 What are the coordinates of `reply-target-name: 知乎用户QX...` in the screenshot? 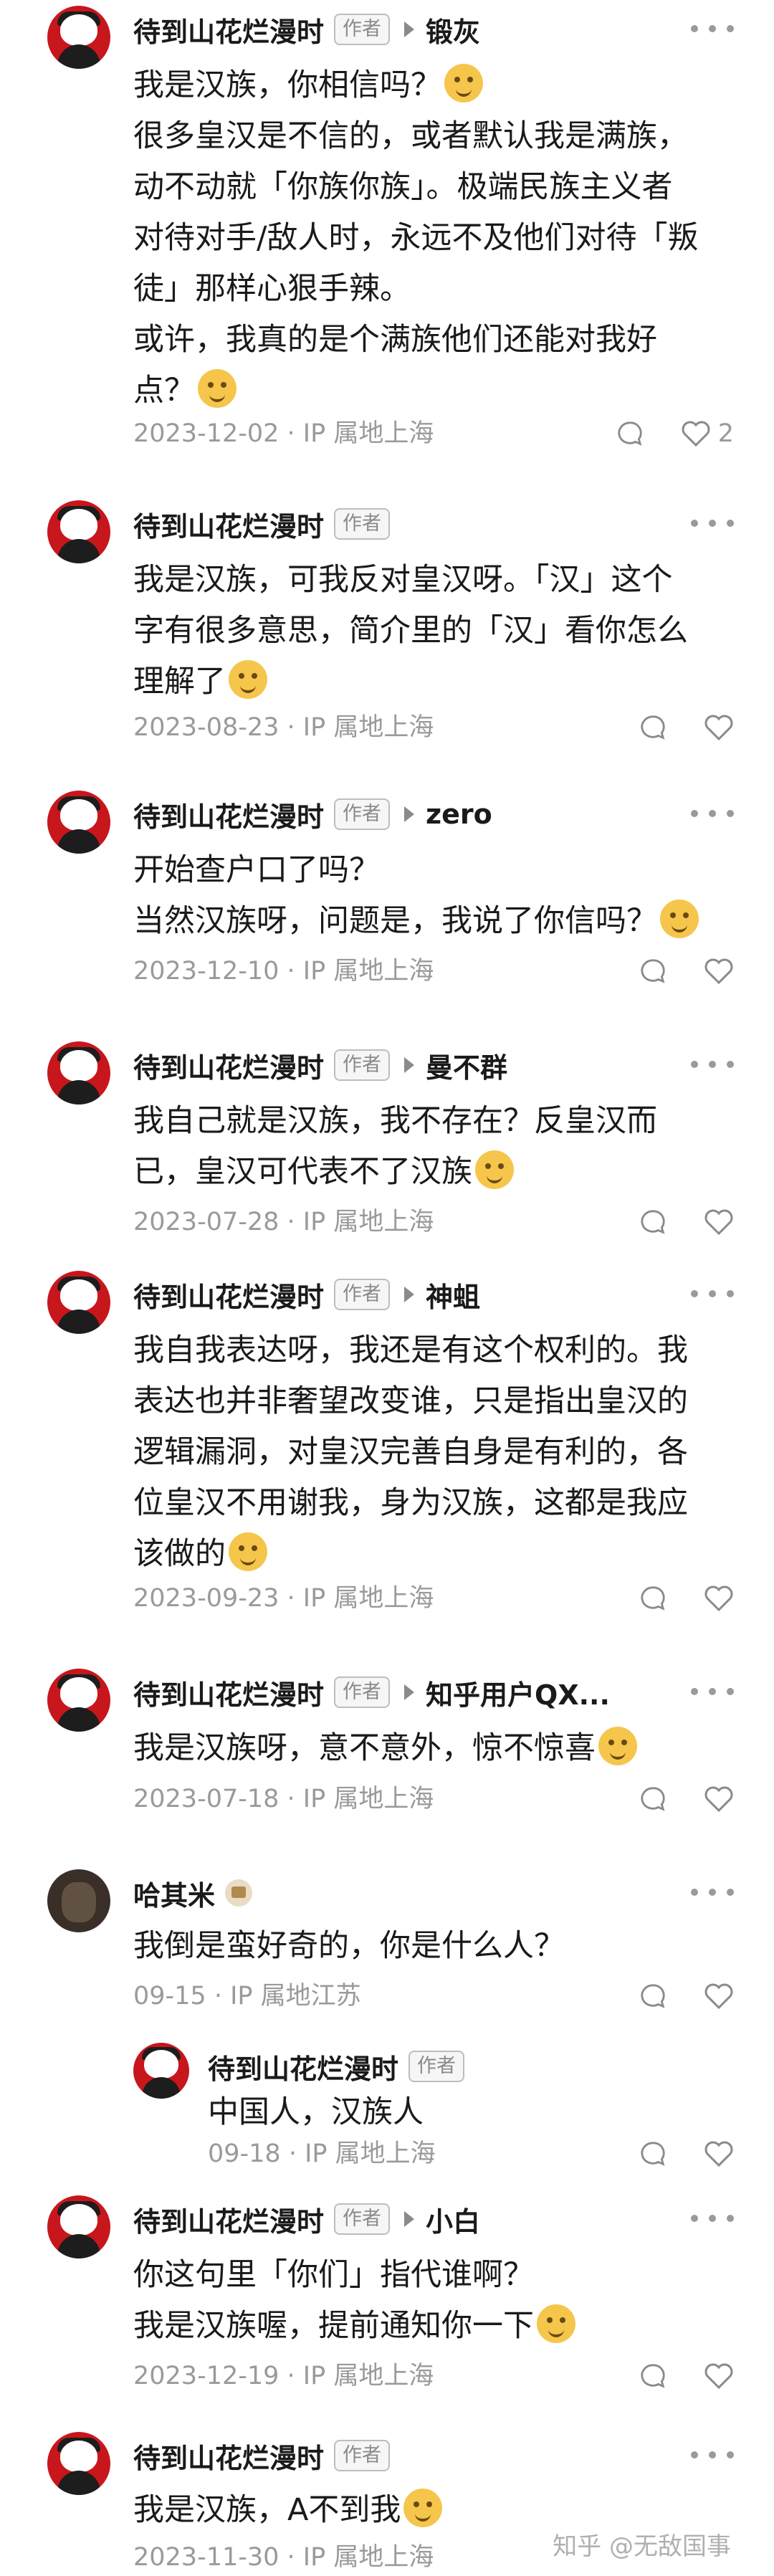 It's located at (518, 1692).